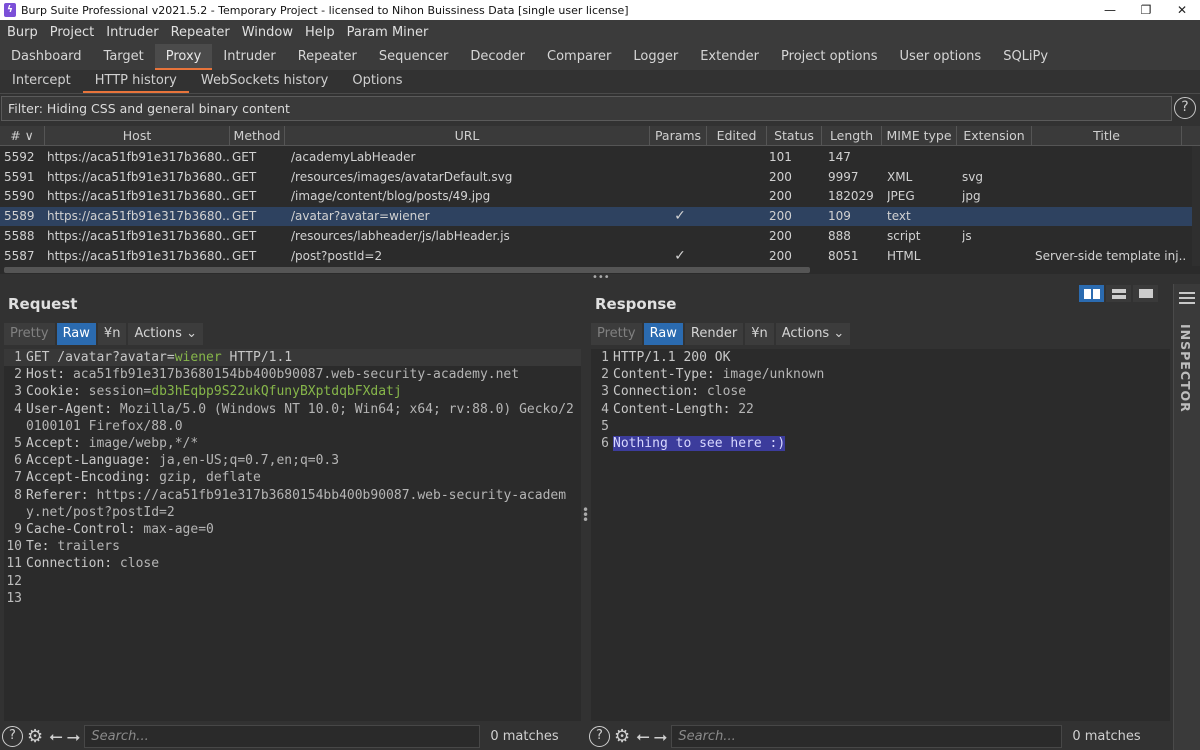 Image resolution: width=1200 pixels, height=750 pixels. Describe the element at coordinates (267, 32) in the screenshot. I see `menu-window: Window` at that location.